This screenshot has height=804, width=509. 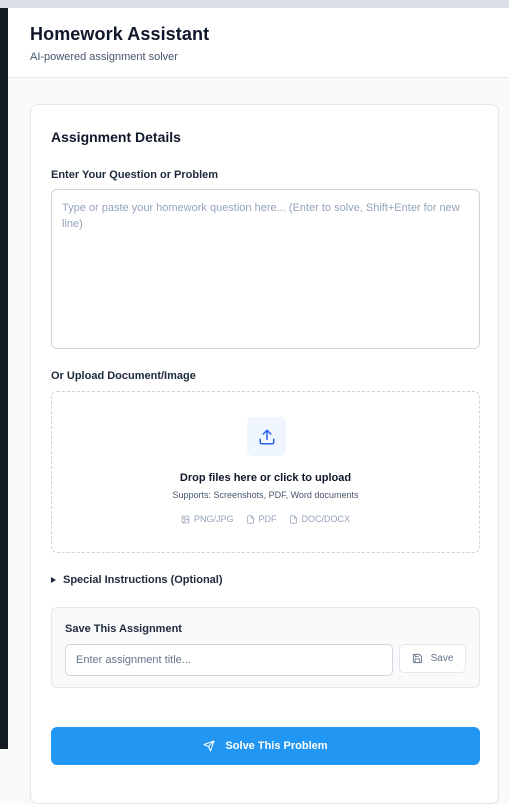 I want to click on file-type-png-jpg: PNG/JPG, so click(x=207, y=519).